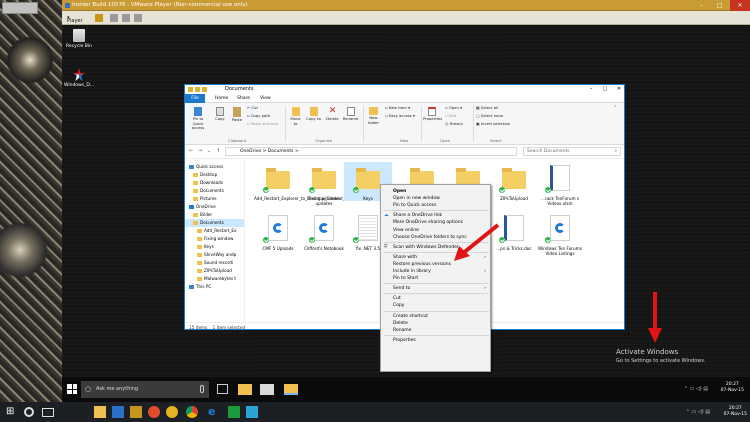 The height and width of the screenshot is (422, 750). What do you see at coordinates (258, 116) in the screenshot?
I see `copy-path-button: ▫ Copy path` at bounding box center [258, 116].